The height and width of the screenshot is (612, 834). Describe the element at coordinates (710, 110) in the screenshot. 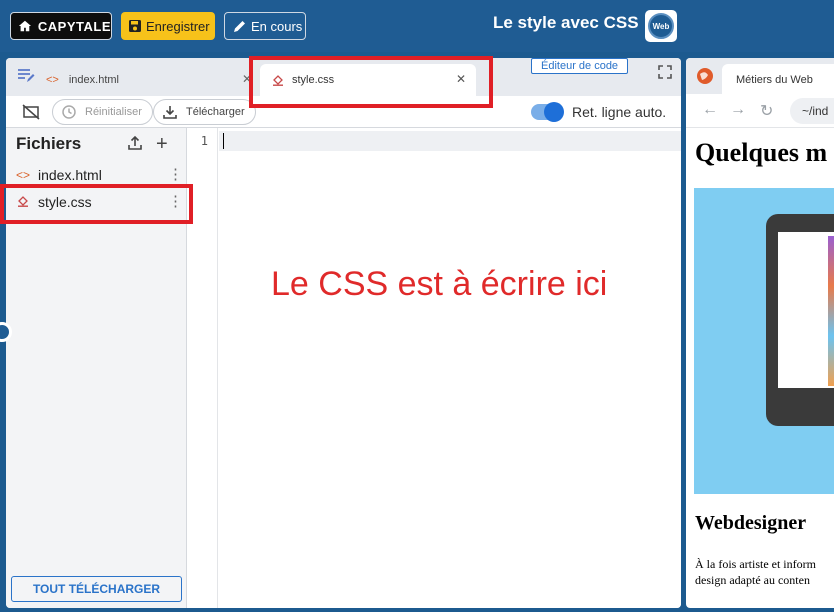

I see `back-icon: ←` at that location.